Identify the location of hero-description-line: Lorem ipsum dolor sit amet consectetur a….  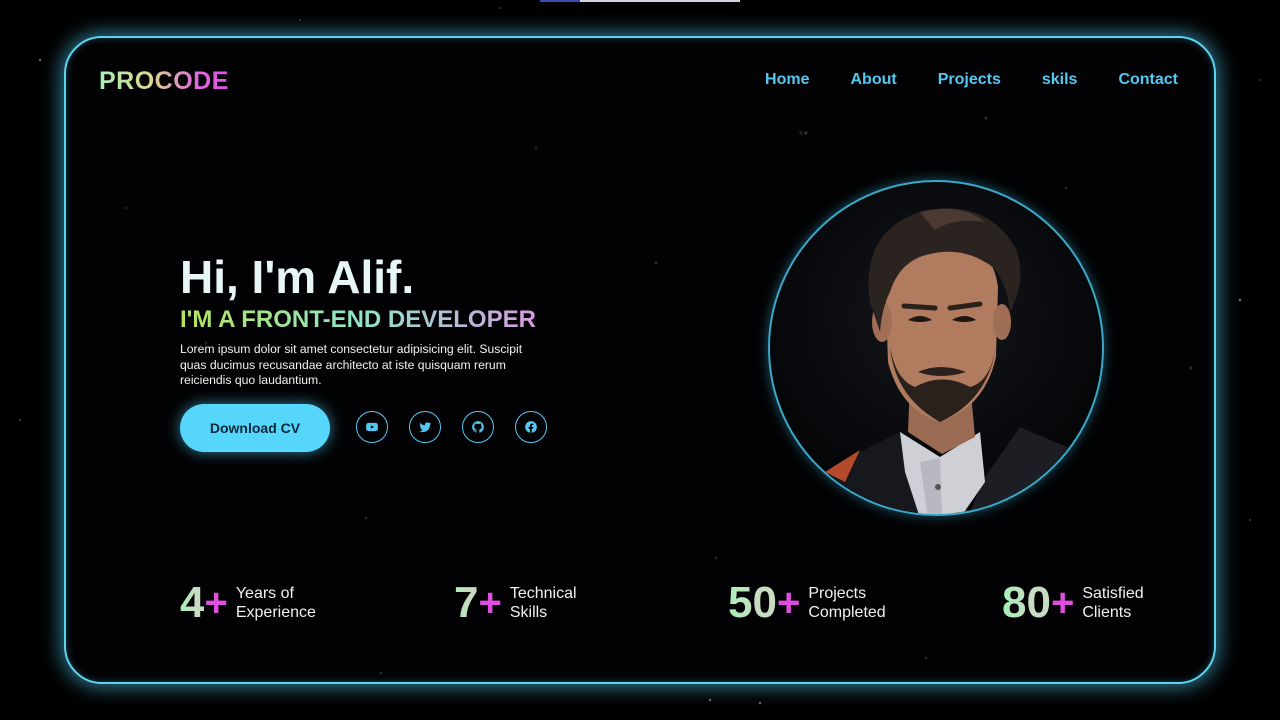
(351, 349).